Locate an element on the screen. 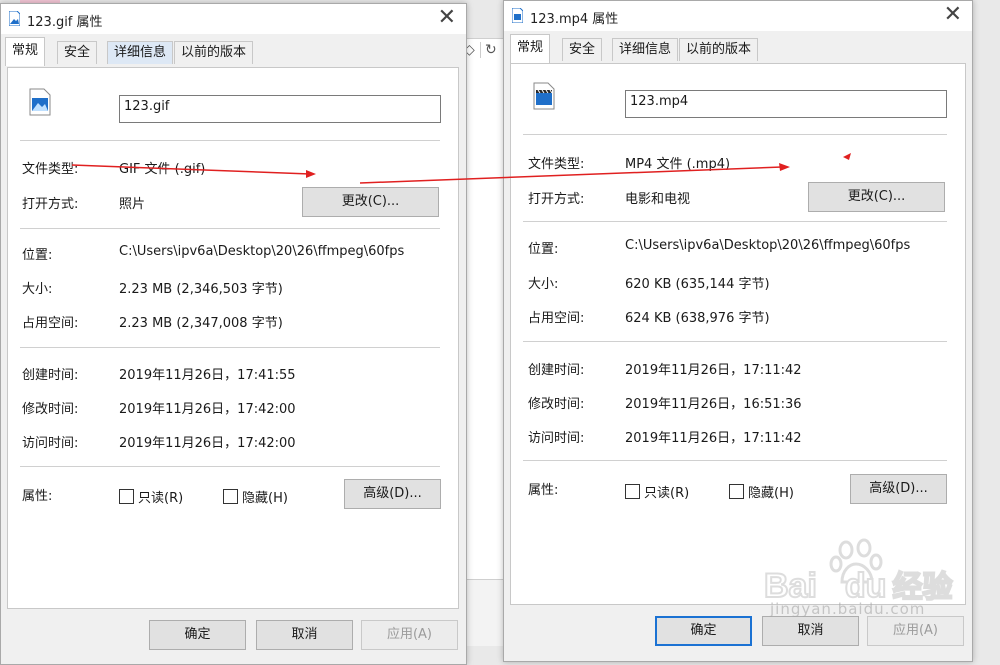 This screenshot has height=665, width=1000. file-type-value: GIF 文件 (.gif) is located at coordinates (162, 169).